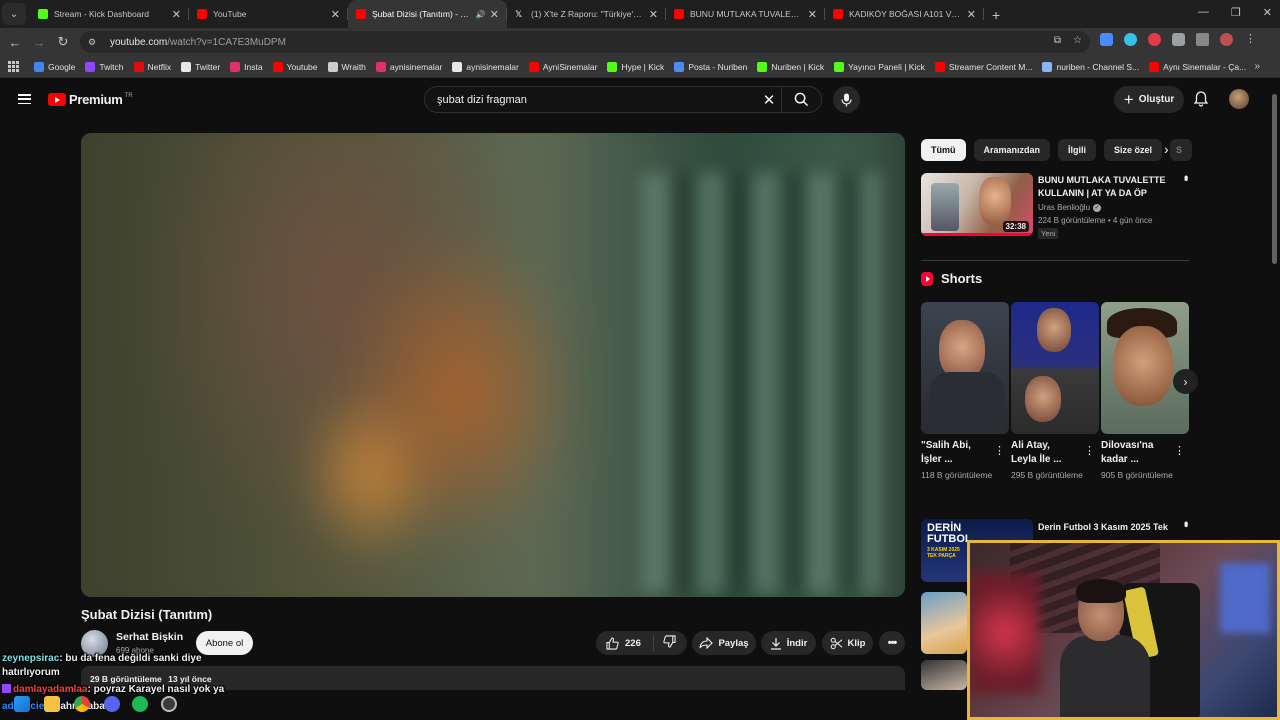 The image size is (1280, 720). What do you see at coordinates (1239, 99) in the screenshot?
I see `account-avatar` at bounding box center [1239, 99].